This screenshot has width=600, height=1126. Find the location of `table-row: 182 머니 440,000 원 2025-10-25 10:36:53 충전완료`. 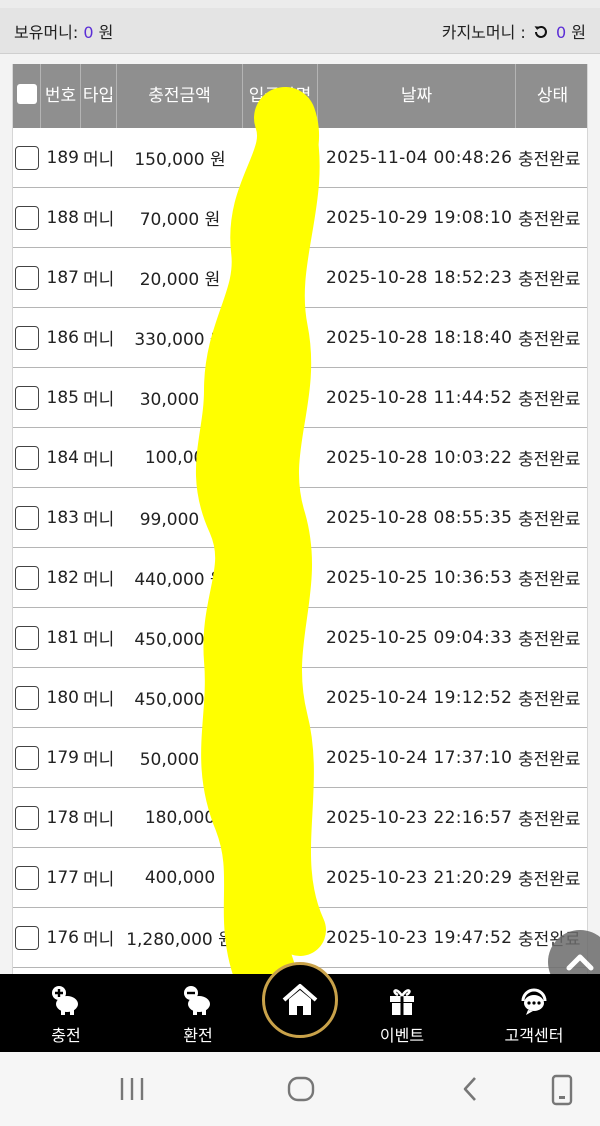

table-row: 182 머니 440,000 원 2025-10-25 10:36:53 충전완료 is located at coordinates (300, 578).